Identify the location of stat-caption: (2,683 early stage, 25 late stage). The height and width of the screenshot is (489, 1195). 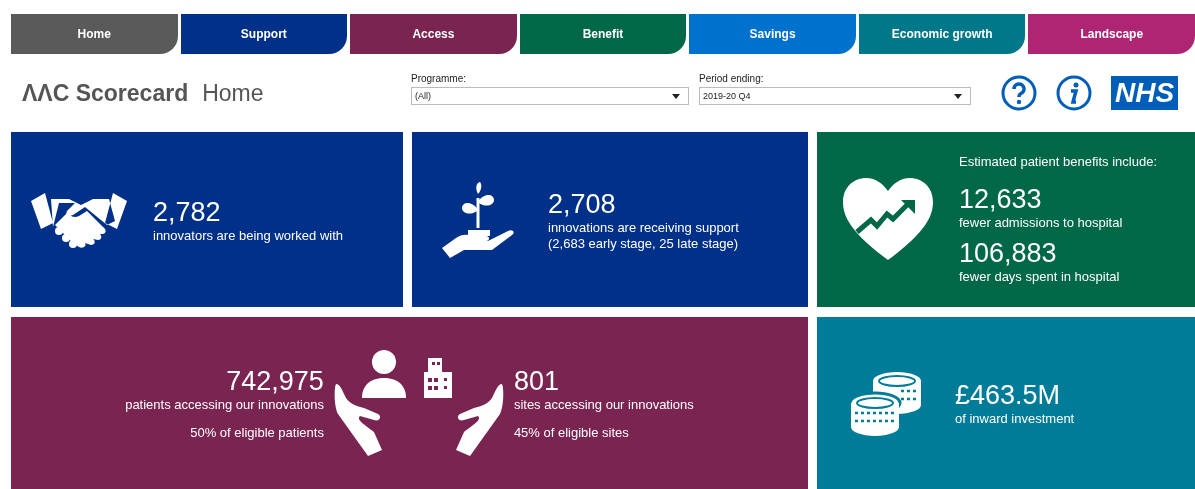
(643, 243).